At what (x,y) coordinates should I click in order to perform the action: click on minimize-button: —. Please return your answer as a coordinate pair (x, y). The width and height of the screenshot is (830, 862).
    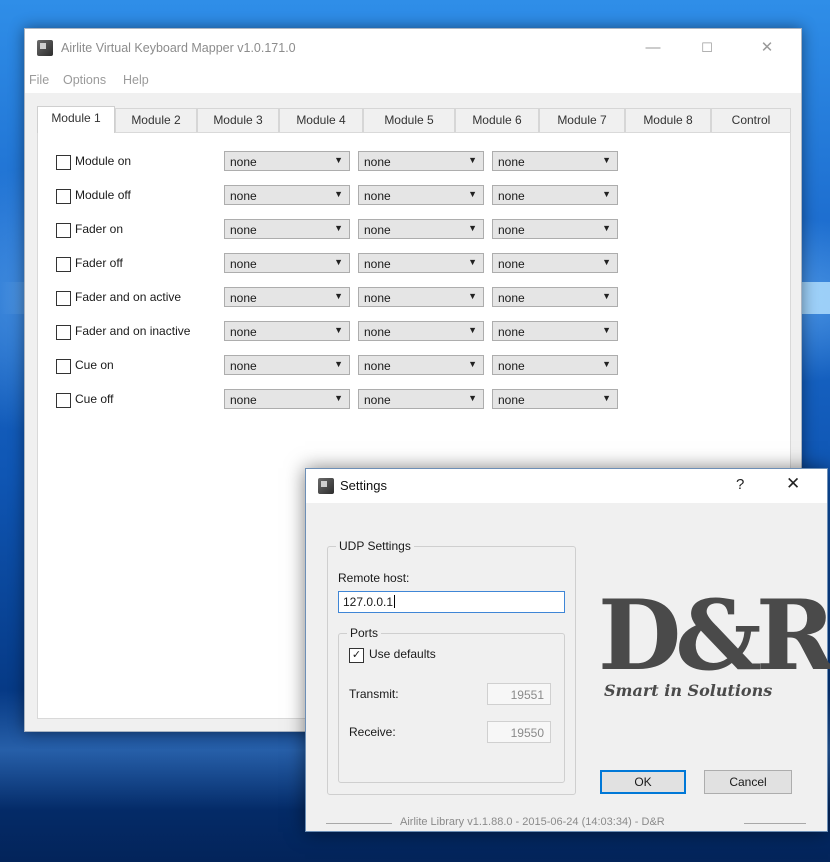
    Looking at the image, I should click on (653, 48).